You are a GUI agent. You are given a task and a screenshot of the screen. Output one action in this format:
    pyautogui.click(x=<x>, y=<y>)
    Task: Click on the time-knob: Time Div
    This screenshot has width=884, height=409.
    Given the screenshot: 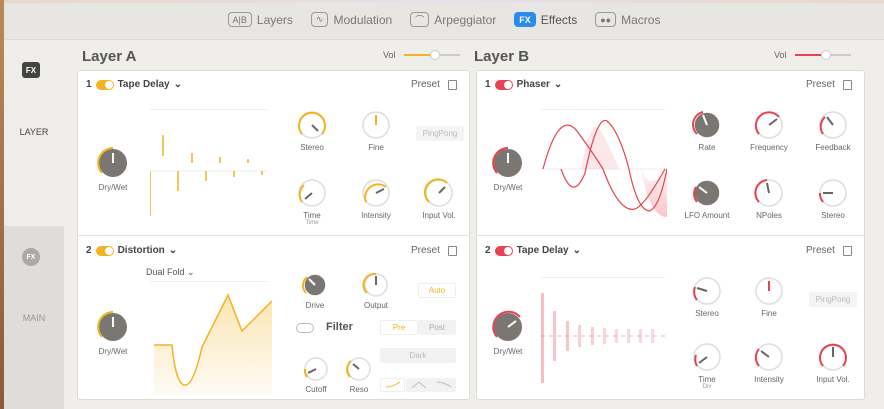 What is the action you would take?
    pyautogui.click(x=707, y=365)
    